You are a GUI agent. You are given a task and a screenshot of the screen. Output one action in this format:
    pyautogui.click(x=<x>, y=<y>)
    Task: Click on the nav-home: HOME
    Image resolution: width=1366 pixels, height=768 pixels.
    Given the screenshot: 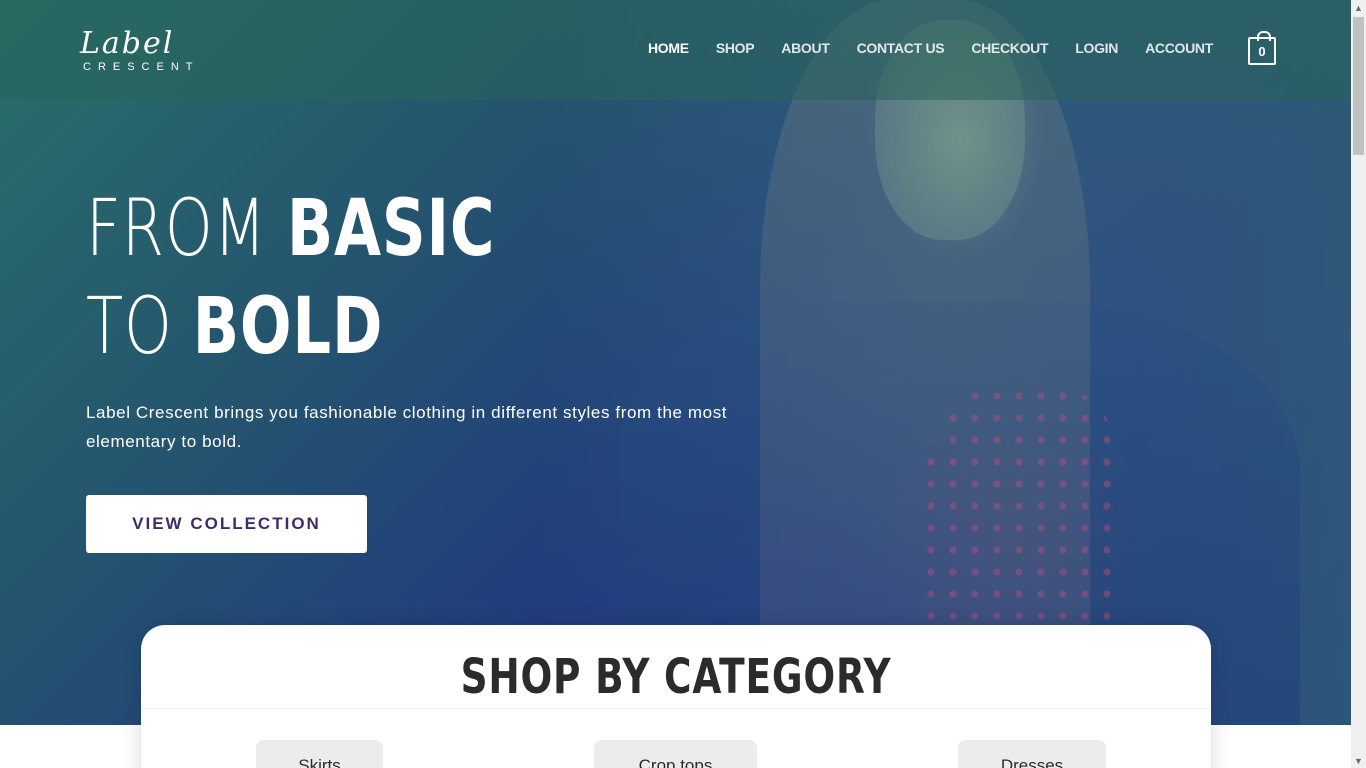 What is the action you would take?
    pyautogui.click(x=668, y=48)
    